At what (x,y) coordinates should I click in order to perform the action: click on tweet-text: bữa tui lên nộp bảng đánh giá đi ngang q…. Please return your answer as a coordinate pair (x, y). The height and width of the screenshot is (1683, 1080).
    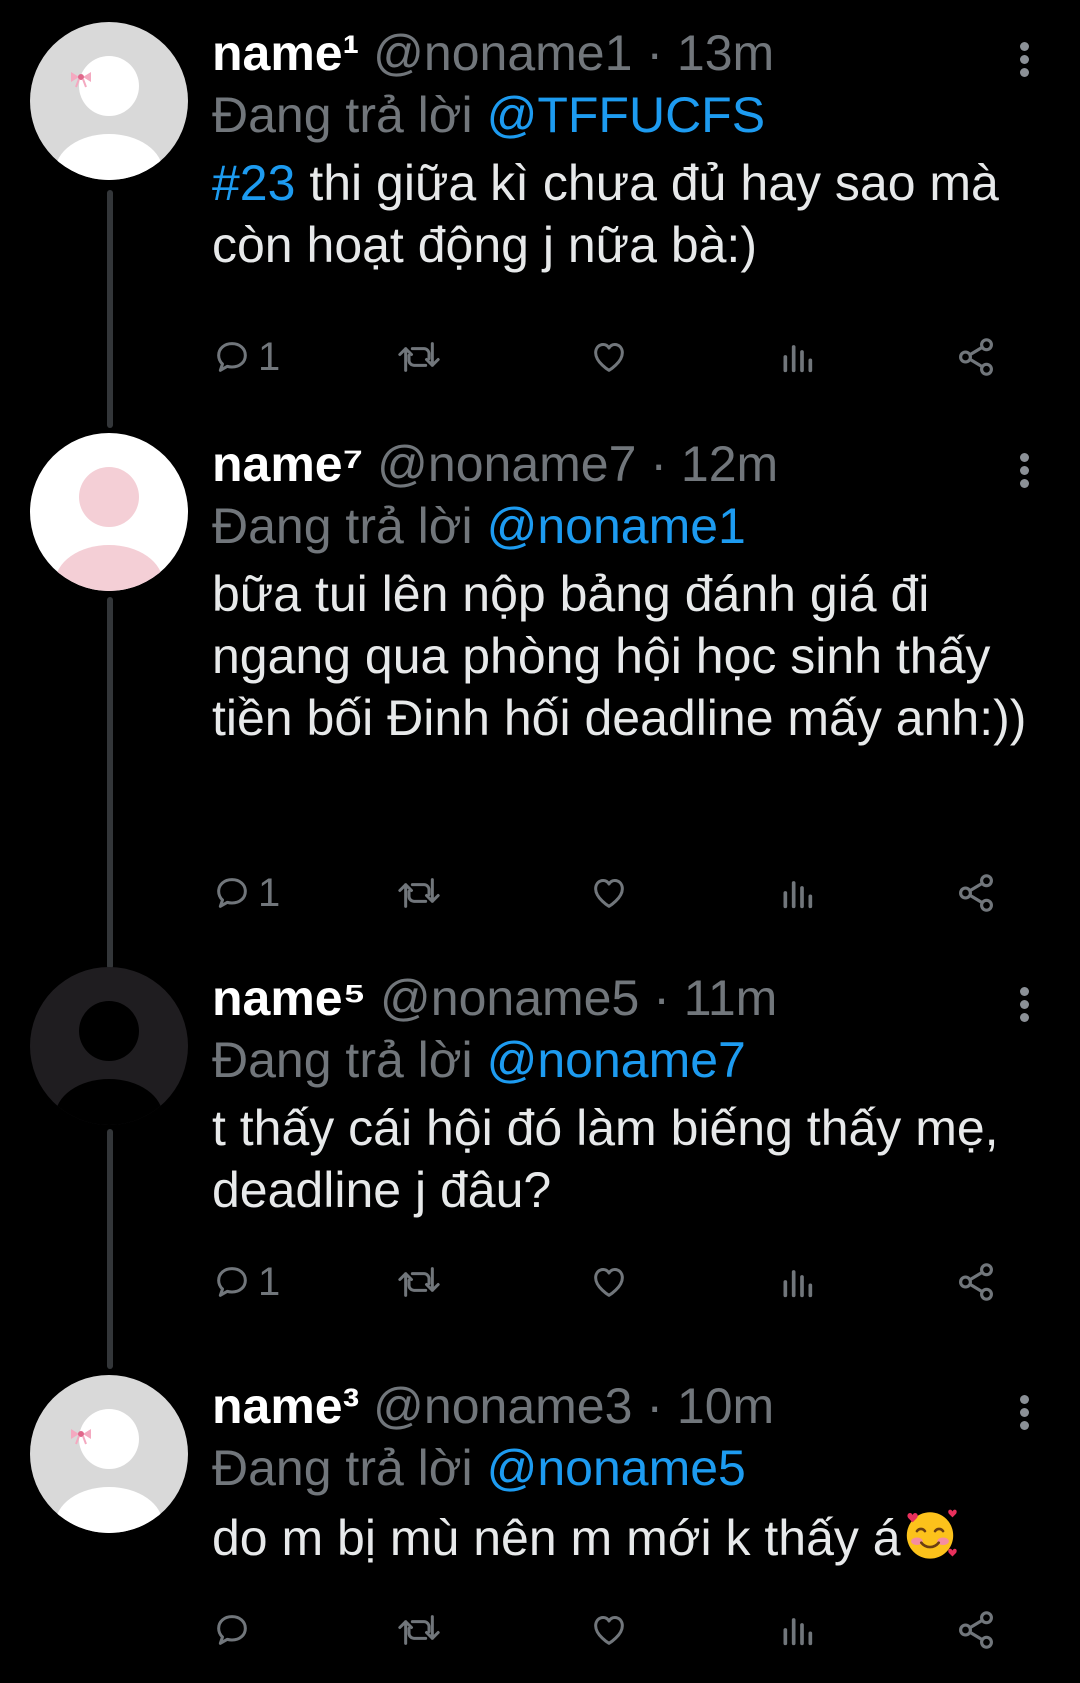
    Looking at the image, I should click on (619, 656).